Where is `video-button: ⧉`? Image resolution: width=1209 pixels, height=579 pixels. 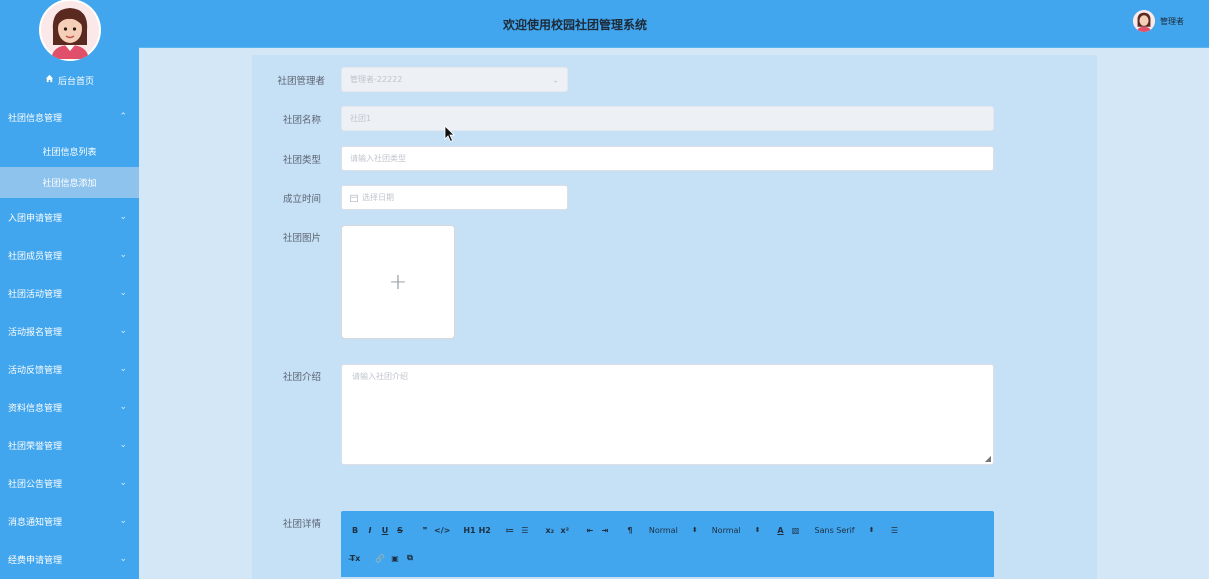 video-button: ⧉ is located at coordinates (410, 558).